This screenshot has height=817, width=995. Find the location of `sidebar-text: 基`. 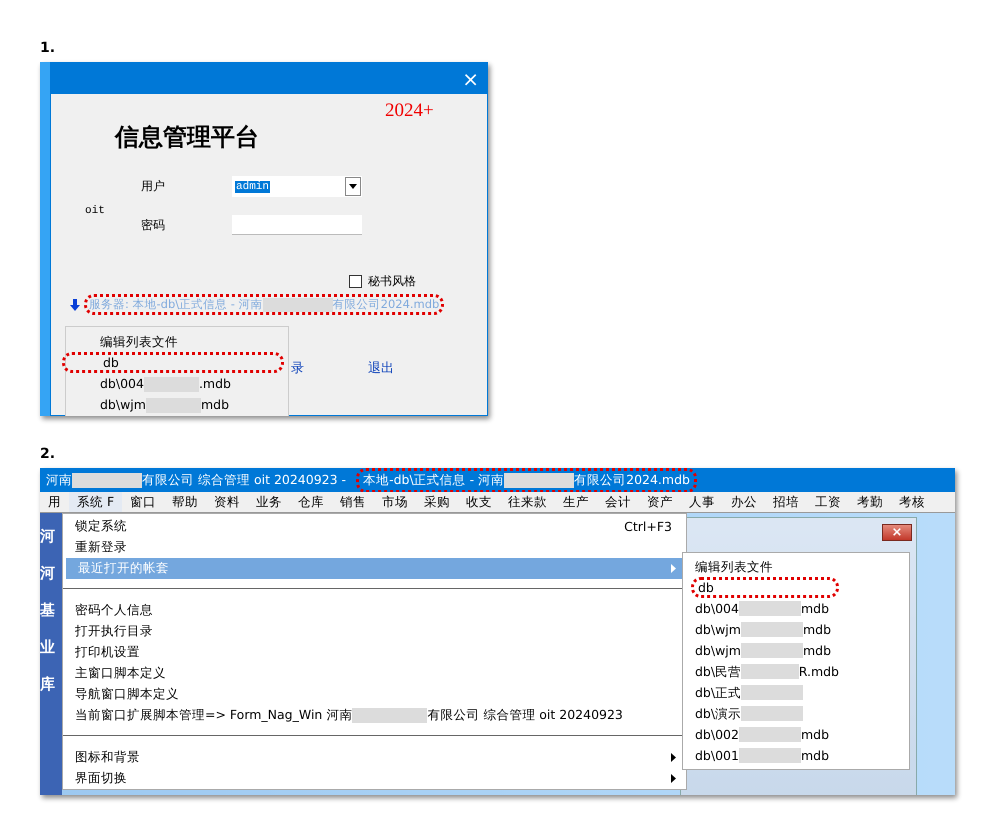

sidebar-text: 基 is located at coordinates (48, 610).